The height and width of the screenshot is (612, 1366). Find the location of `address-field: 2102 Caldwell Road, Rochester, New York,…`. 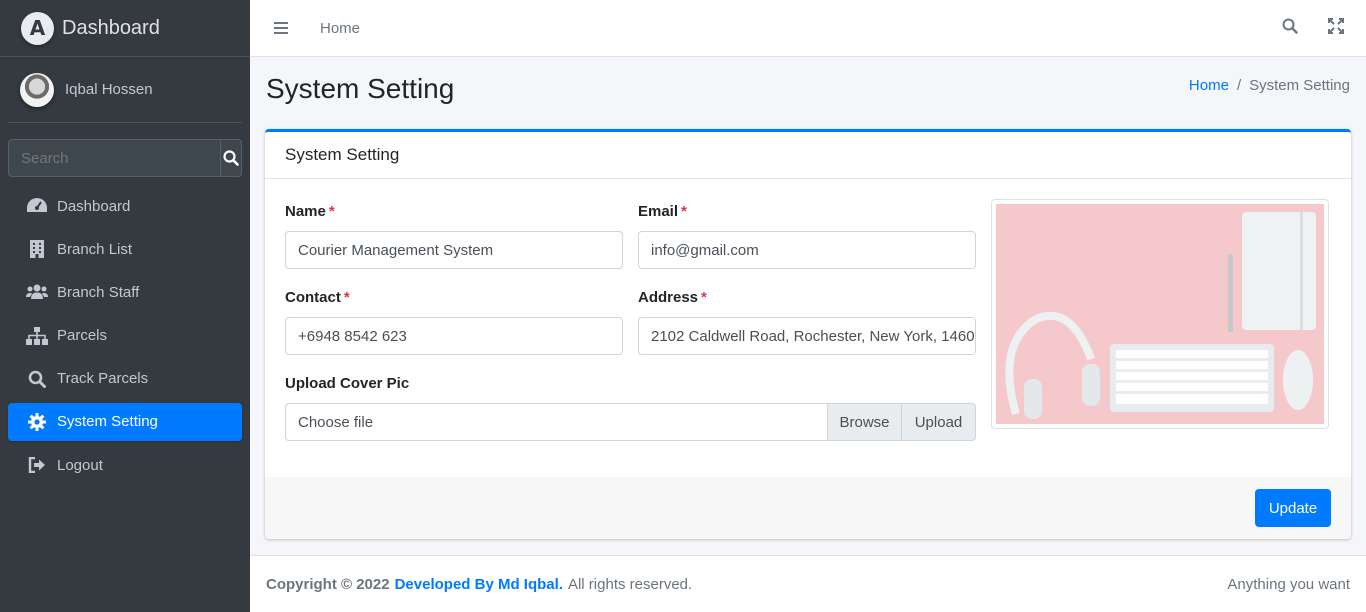

address-field: 2102 Caldwell Road, Rochester, New York,… is located at coordinates (807, 336).